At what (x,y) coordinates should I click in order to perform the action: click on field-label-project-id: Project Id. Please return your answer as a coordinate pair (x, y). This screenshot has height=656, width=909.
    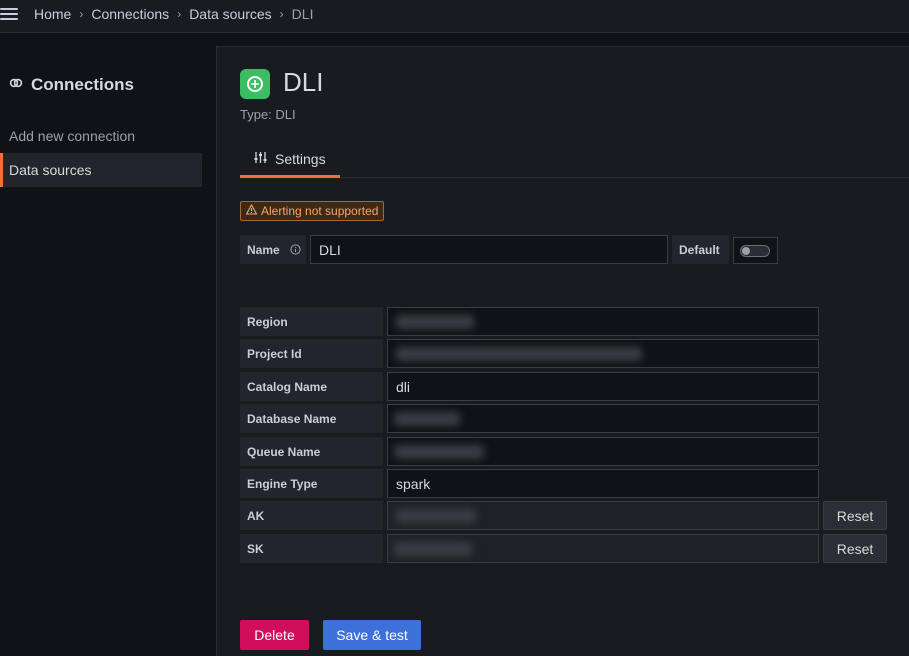
    Looking at the image, I should click on (311, 353).